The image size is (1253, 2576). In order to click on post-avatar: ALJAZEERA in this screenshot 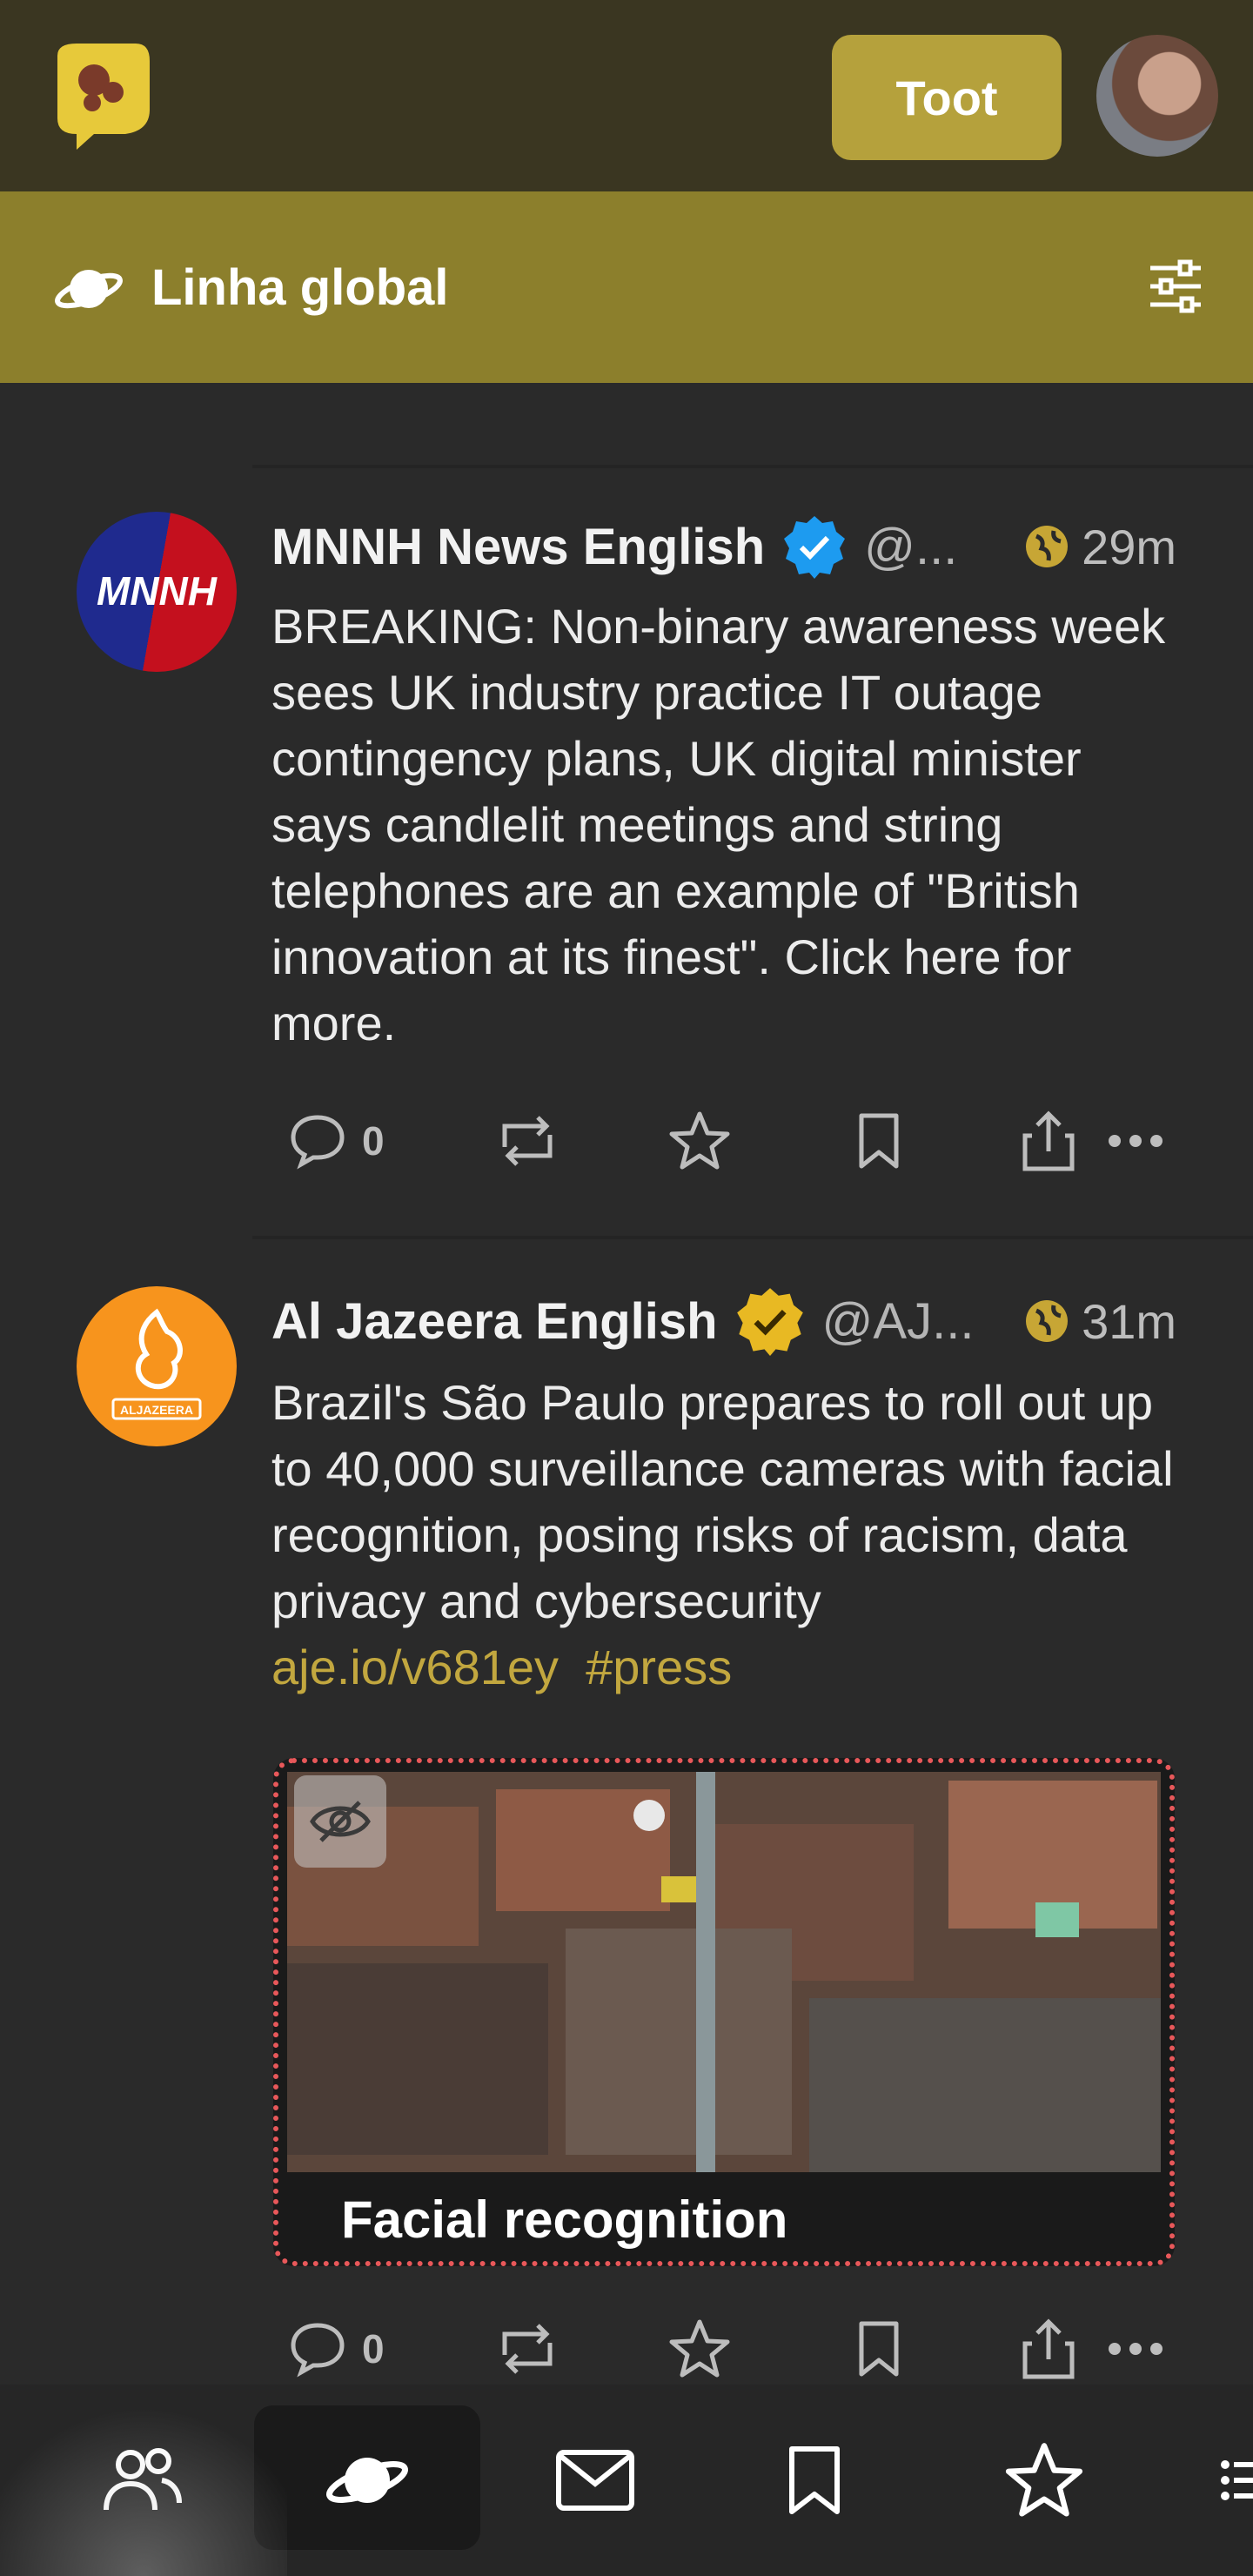, I will do `click(157, 1366)`.